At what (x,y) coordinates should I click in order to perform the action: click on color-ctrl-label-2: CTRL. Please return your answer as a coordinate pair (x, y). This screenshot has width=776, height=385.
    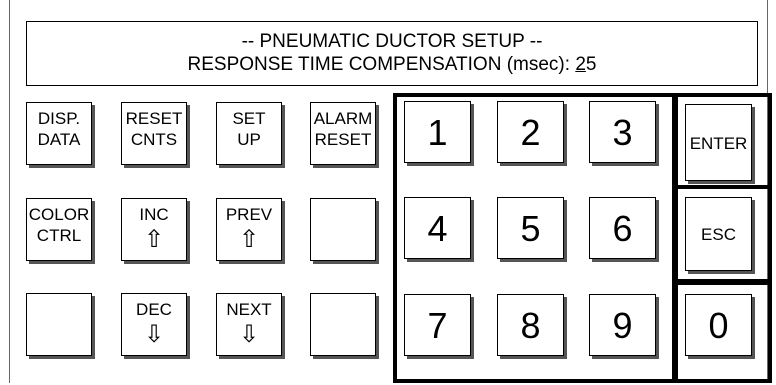
    Looking at the image, I should click on (59, 235).